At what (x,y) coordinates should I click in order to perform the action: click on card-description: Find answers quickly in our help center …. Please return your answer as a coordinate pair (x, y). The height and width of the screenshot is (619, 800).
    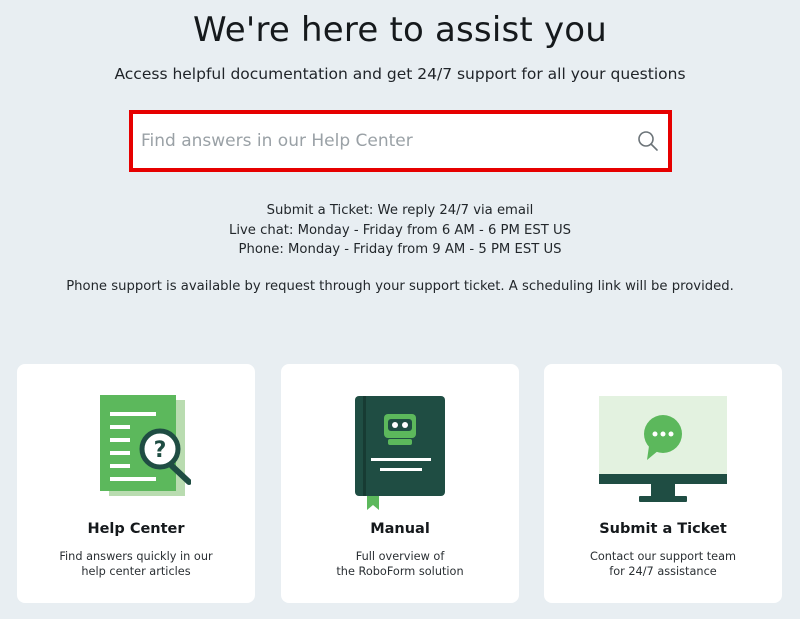
    Looking at the image, I should click on (136, 564).